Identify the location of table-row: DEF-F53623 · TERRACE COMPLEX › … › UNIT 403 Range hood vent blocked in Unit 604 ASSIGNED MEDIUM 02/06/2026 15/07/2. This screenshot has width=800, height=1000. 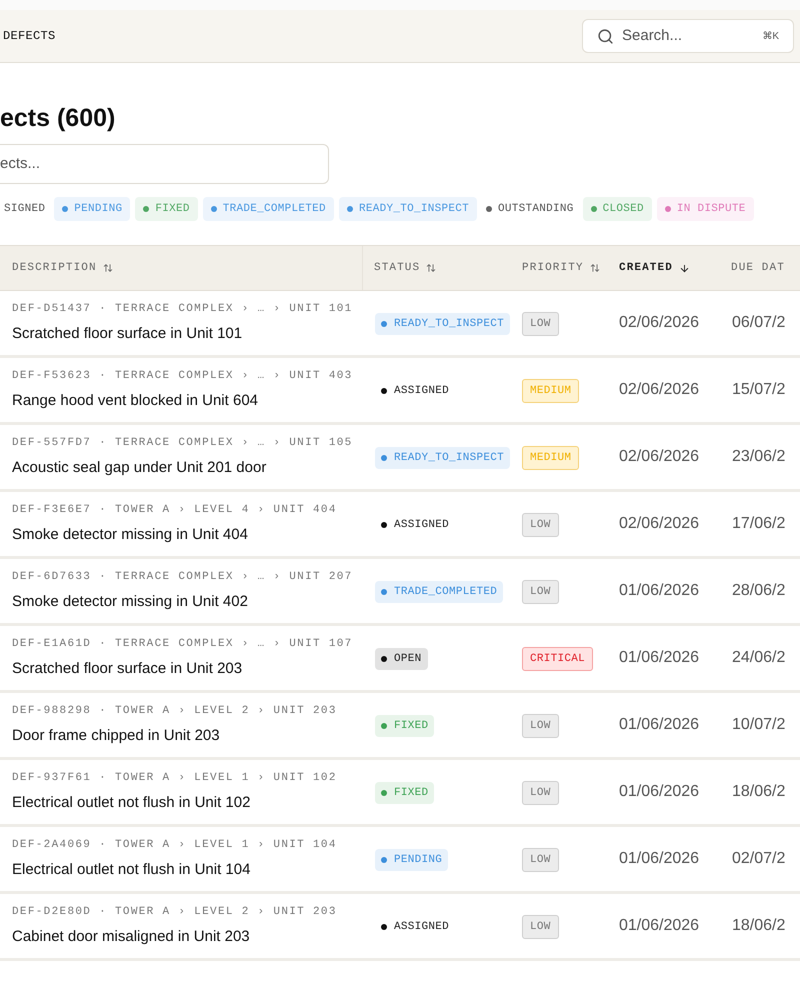
(400, 391).